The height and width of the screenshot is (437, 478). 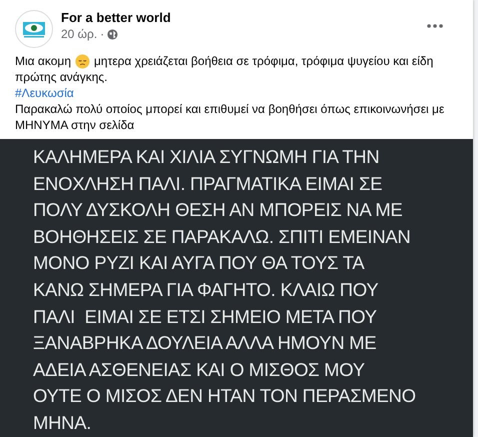 What do you see at coordinates (224, 396) in the screenshot?
I see `message-text-line: ΟΥΤΕ Ο ΜΙΣΟΣ ΔΕΝ ΗΤΑΝ ΤΟΝ ΠΕΡΑΣΜΕΝΟ` at bounding box center [224, 396].